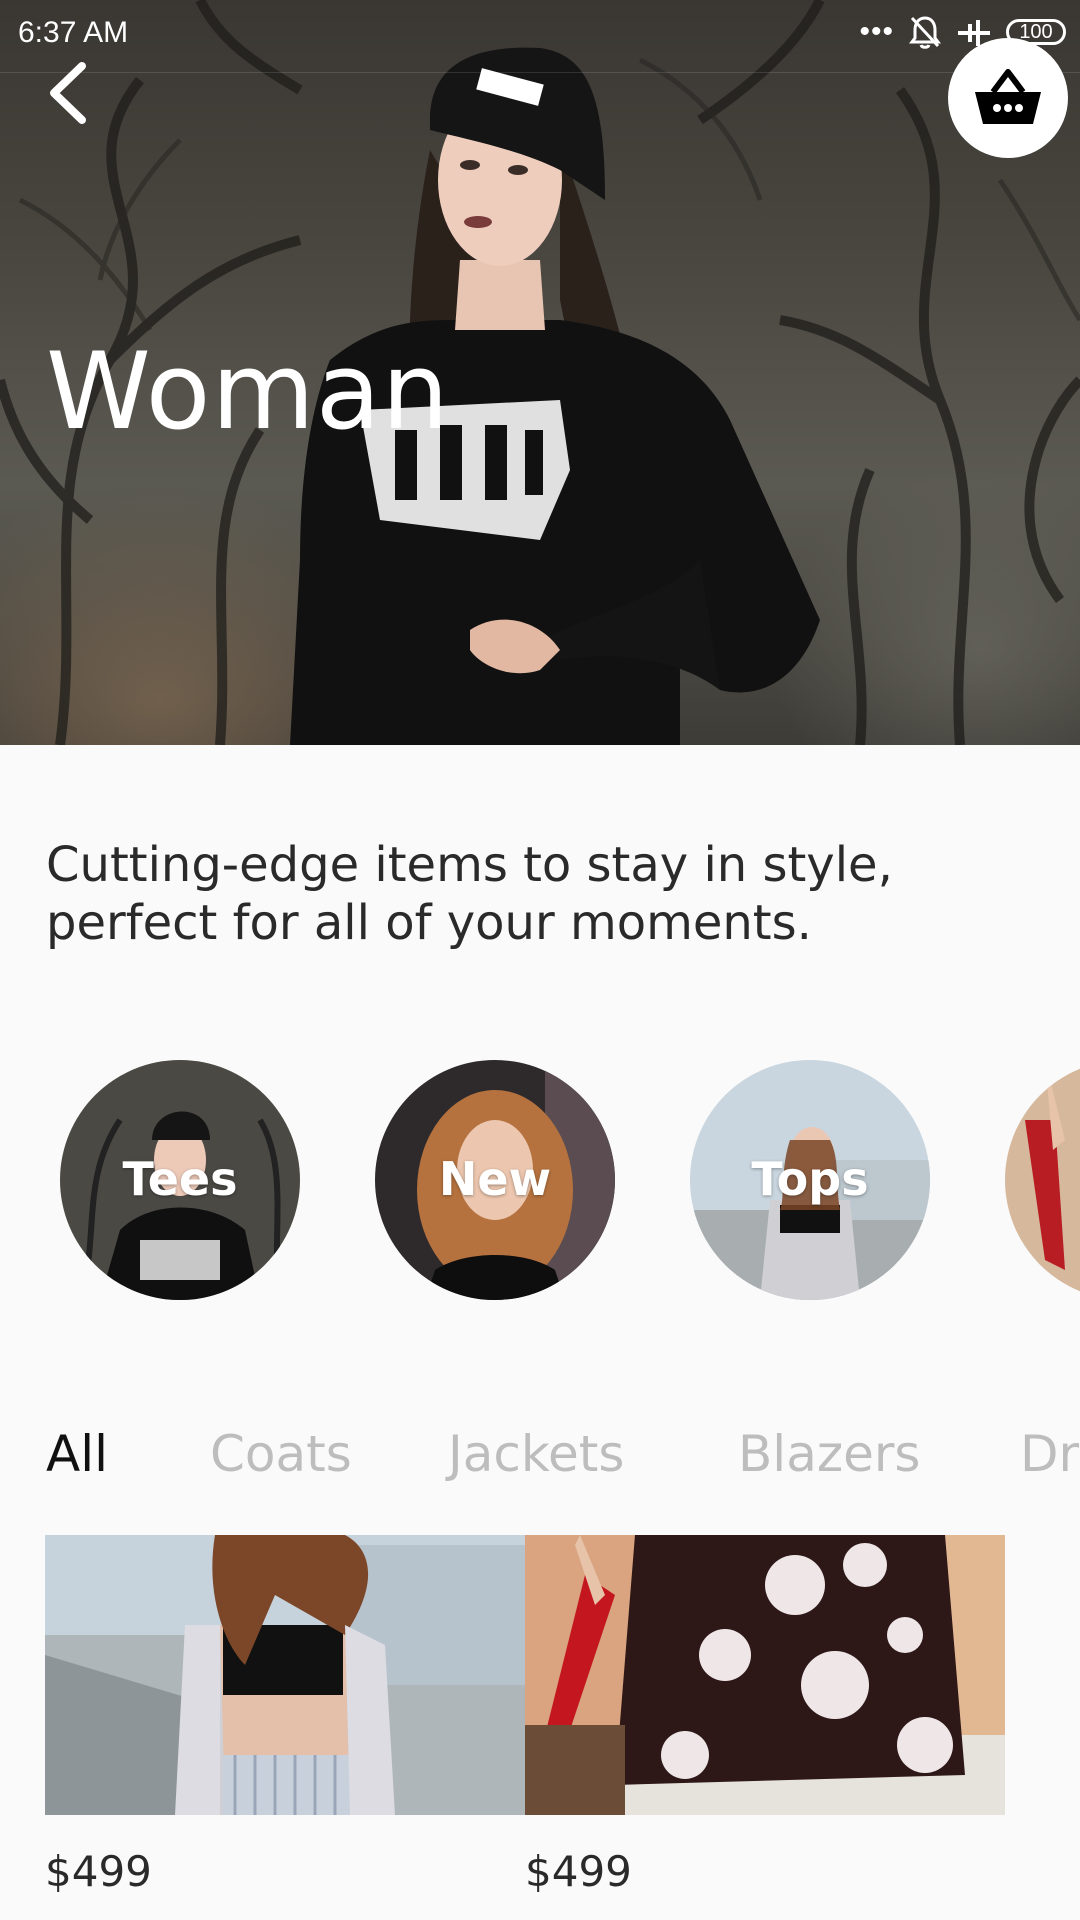 The height and width of the screenshot is (1920, 1080). Describe the element at coordinates (281, 1454) in the screenshot. I see `tab-coats: Coats` at that location.